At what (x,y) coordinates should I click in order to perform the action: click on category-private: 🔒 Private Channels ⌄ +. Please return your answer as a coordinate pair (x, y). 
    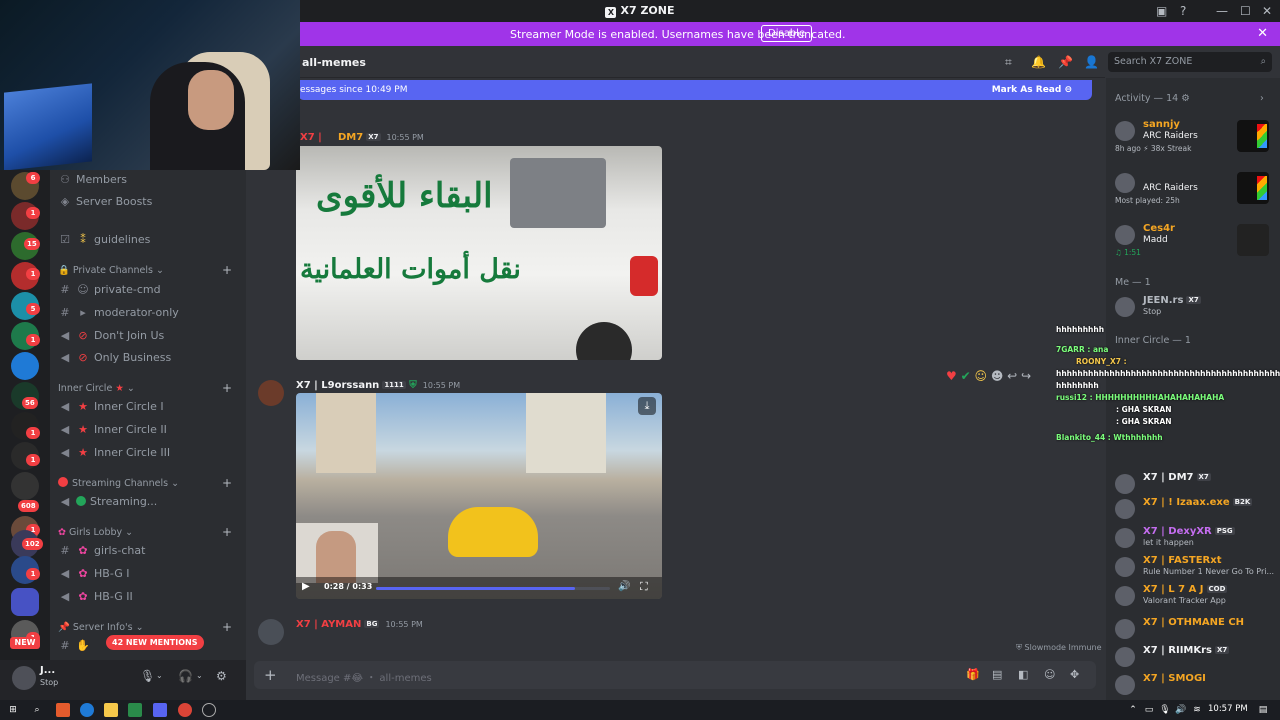
    Looking at the image, I should click on (148, 270).